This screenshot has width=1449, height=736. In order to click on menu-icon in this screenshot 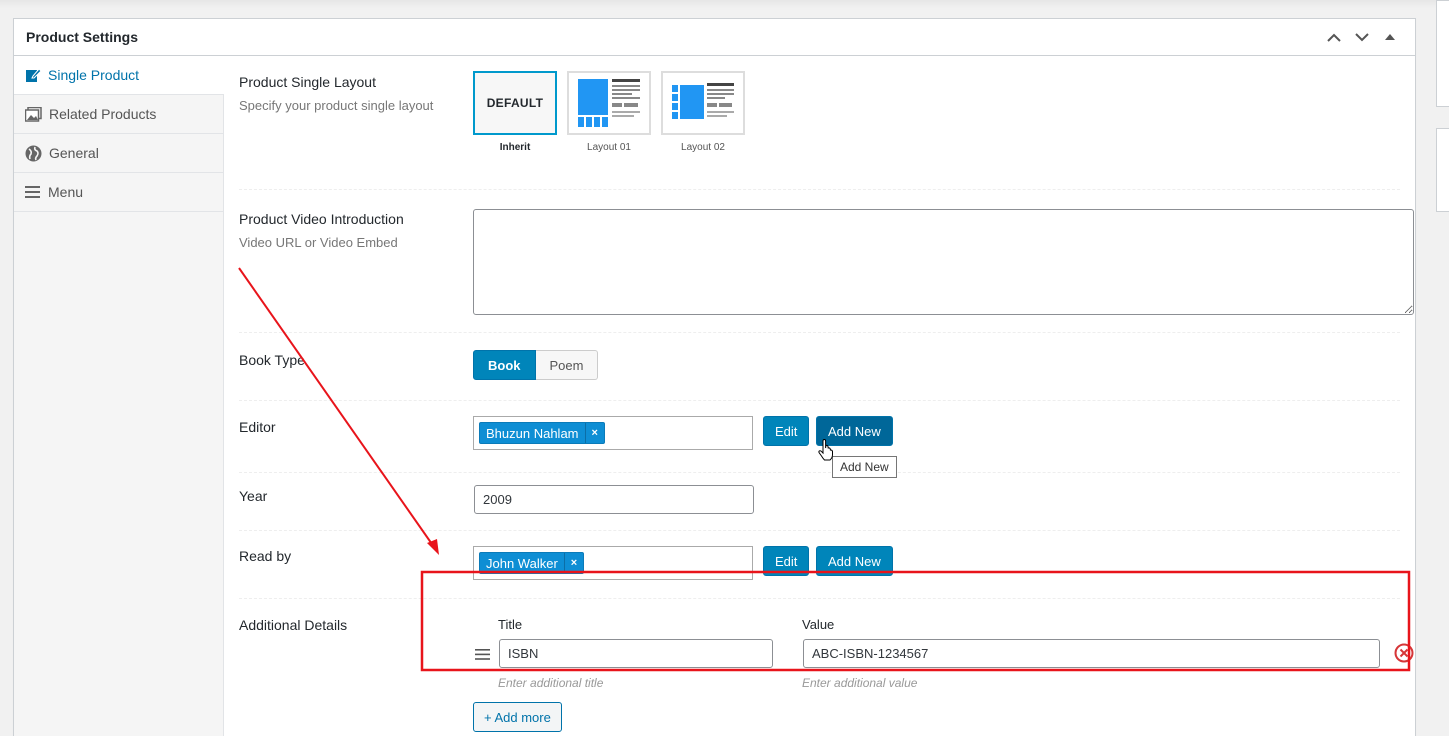, I will do `click(32, 192)`.